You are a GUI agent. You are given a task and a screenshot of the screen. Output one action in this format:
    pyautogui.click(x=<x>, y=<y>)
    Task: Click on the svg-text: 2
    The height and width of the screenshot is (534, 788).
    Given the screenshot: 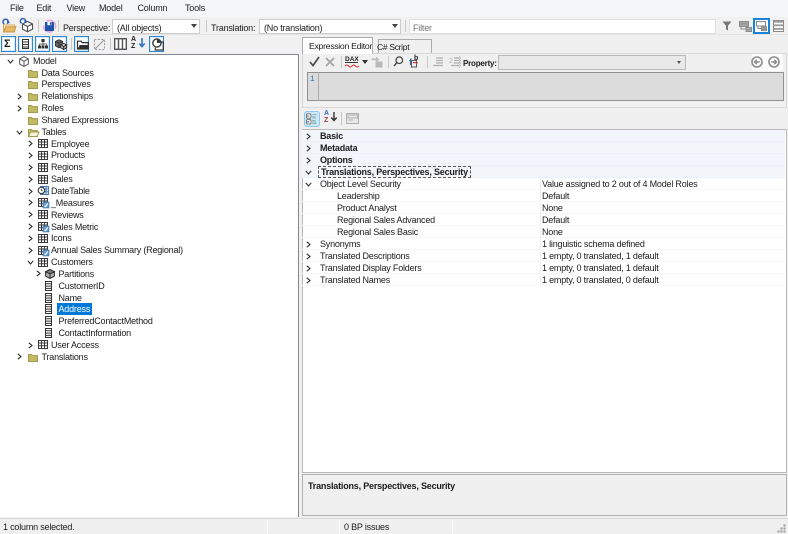 What is the action you would take?
    pyautogui.click(x=451, y=61)
    